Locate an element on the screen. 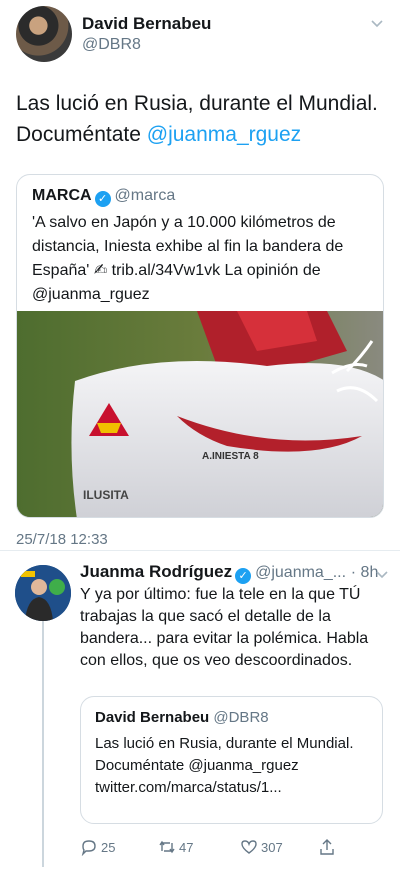 This screenshot has height=872, width=400. like-count: 307 is located at coordinates (272, 847).